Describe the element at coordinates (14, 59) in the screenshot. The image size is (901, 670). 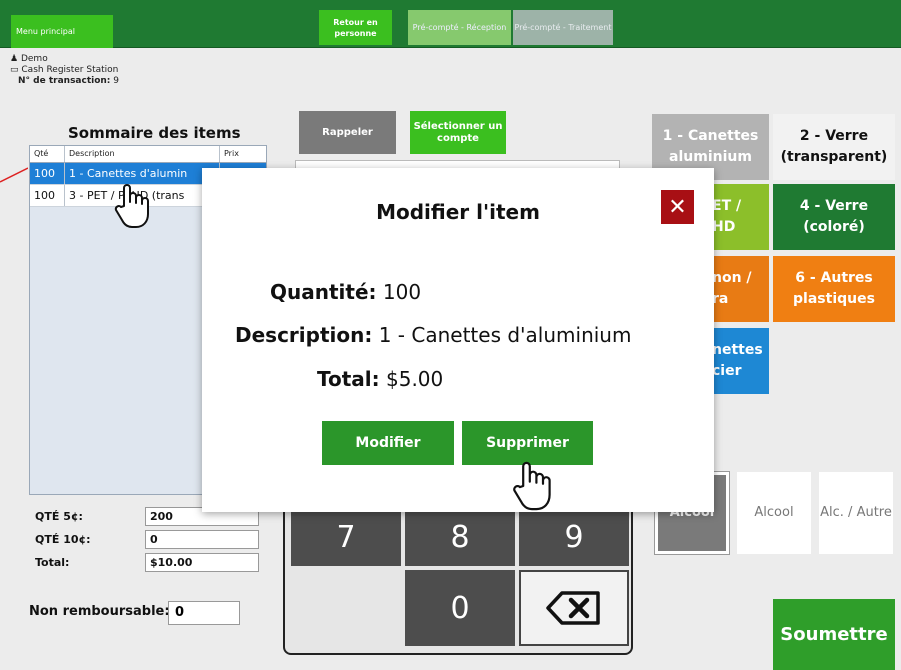
I see `user-icon: ♟` at that location.